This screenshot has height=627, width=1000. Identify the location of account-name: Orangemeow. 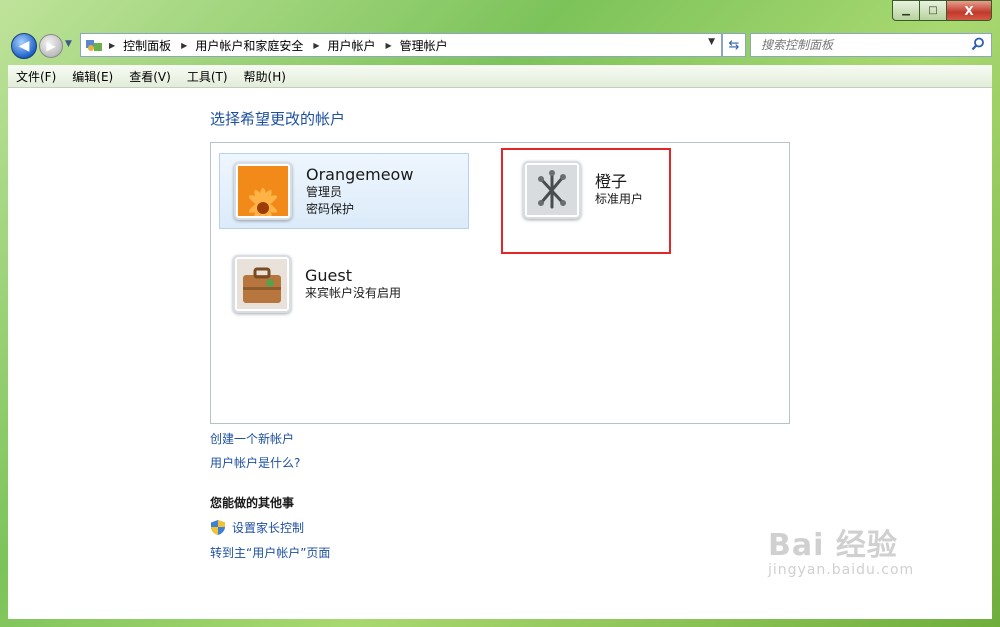
(360, 174).